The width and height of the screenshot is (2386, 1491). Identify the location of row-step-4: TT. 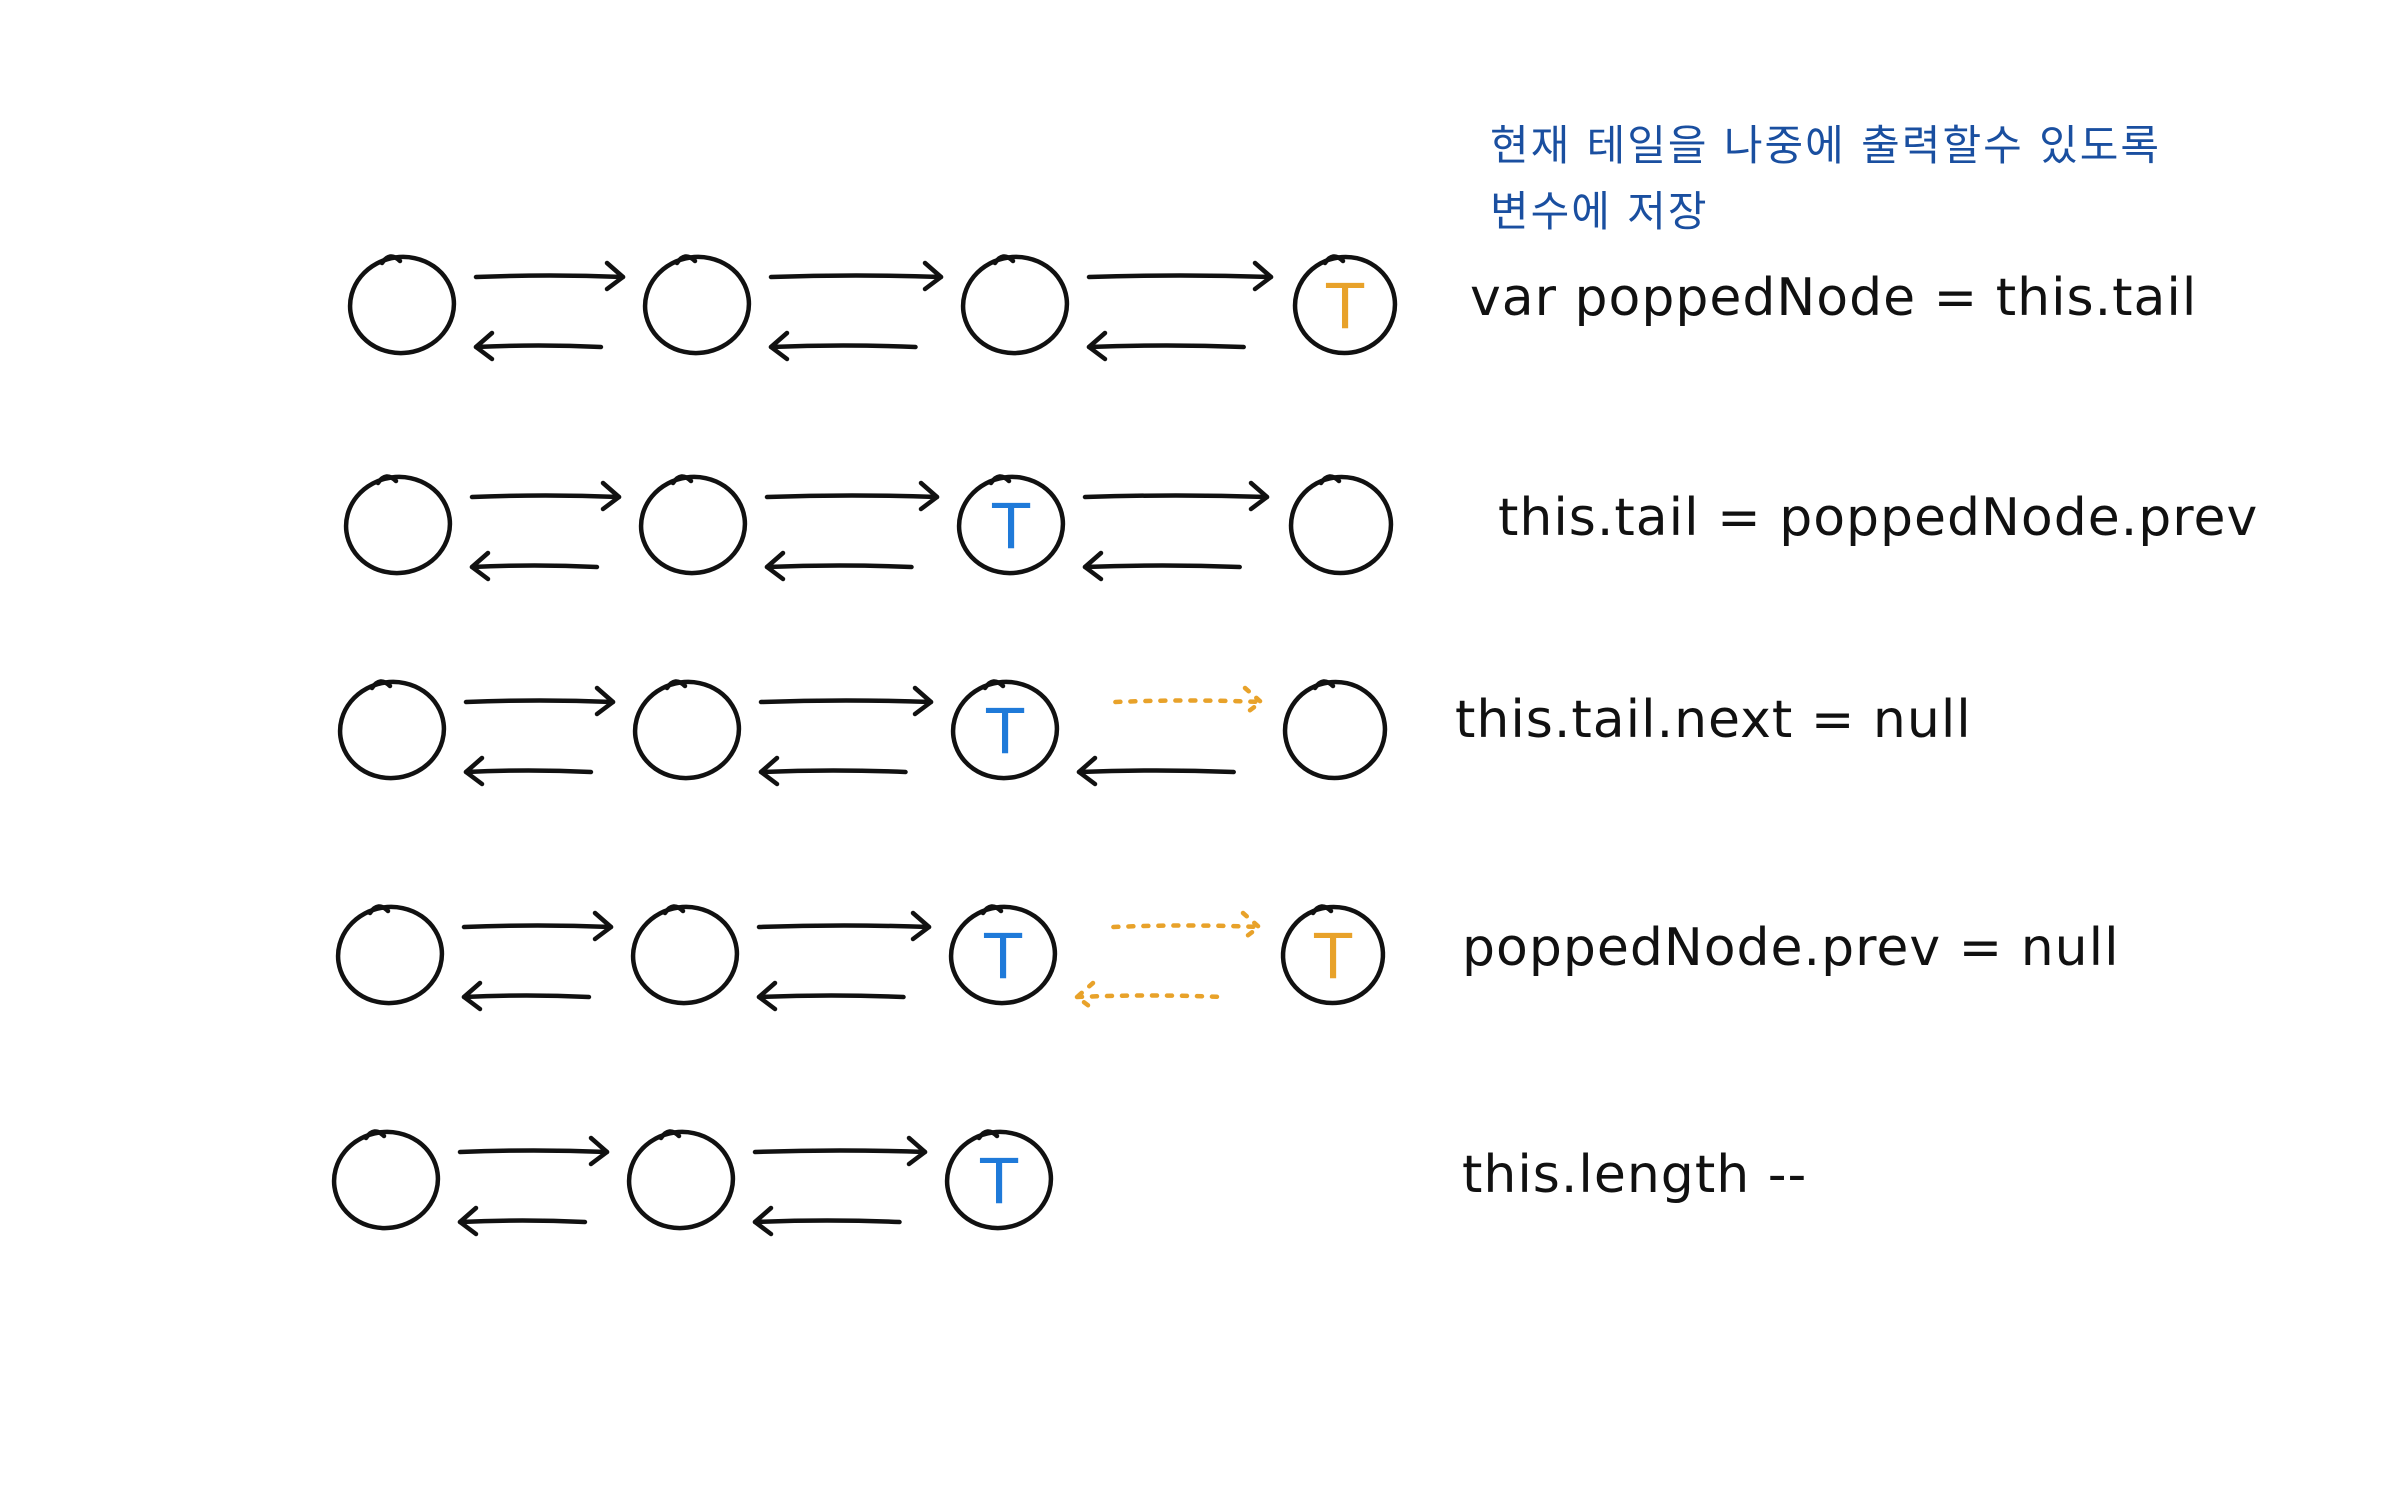
(860, 958).